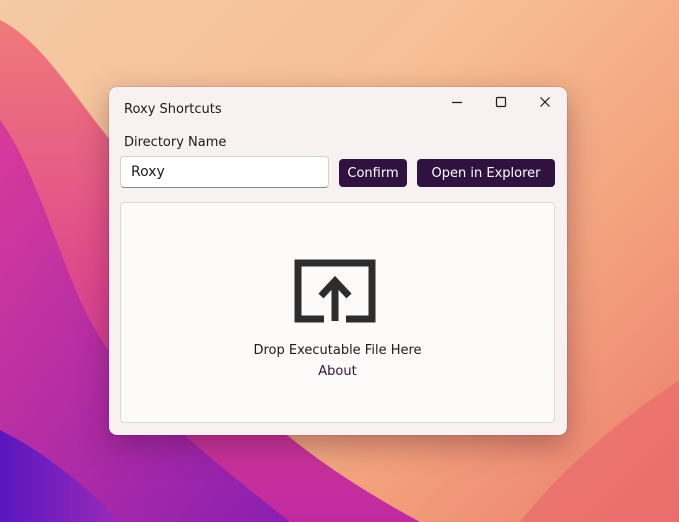 The image size is (679, 522). I want to click on maximize-icon, so click(501, 102).